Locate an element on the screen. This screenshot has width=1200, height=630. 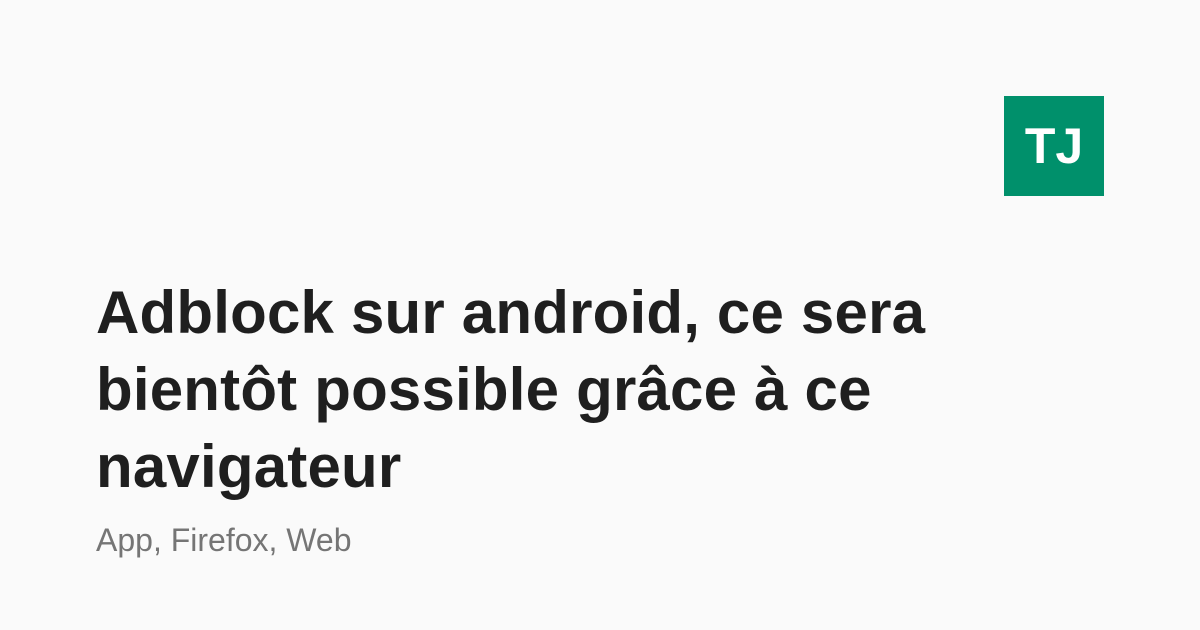
site-logo: TJ is located at coordinates (1054, 146).